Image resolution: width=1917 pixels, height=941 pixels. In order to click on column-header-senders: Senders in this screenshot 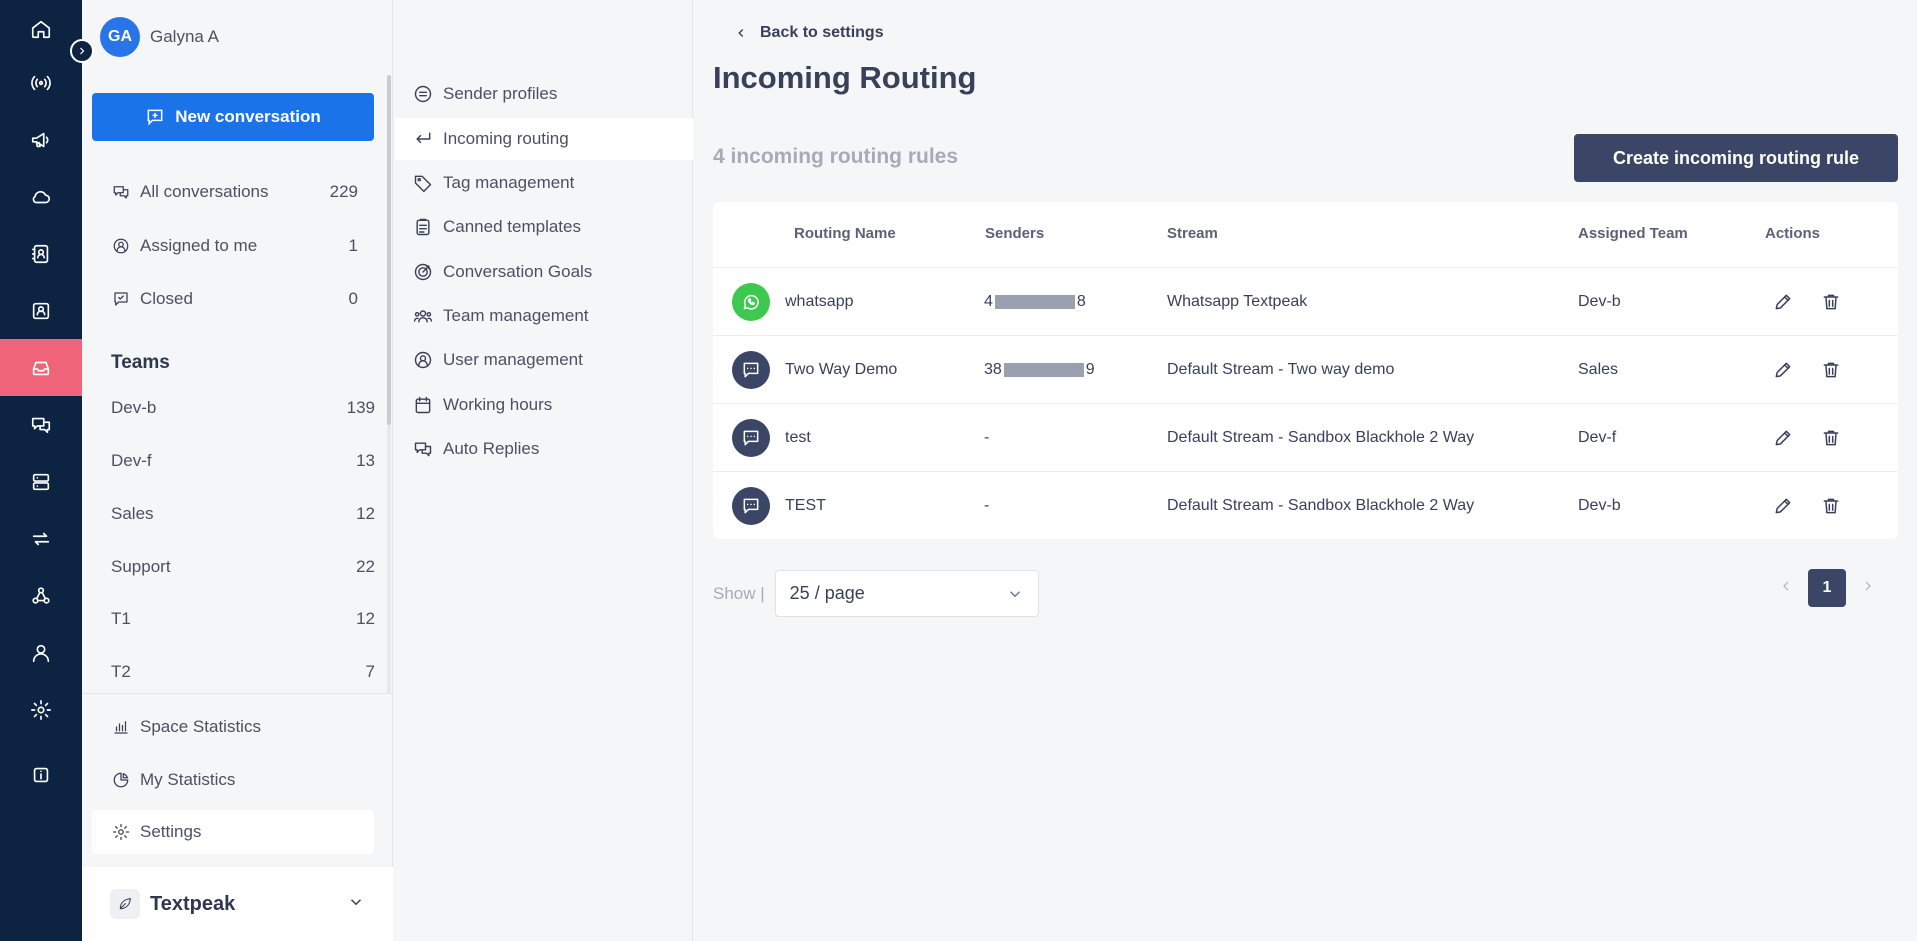, I will do `click(1014, 233)`.